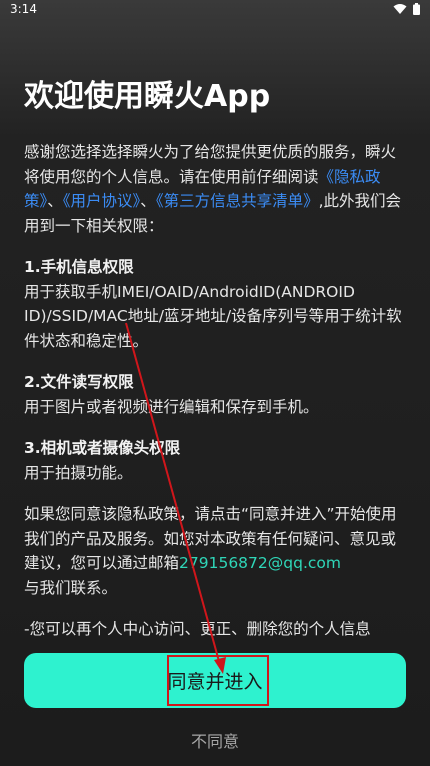 The height and width of the screenshot is (766, 430). I want to click on permission-desc: 用于图片或者视频进行编辑和保存到手机。, so click(171, 406).